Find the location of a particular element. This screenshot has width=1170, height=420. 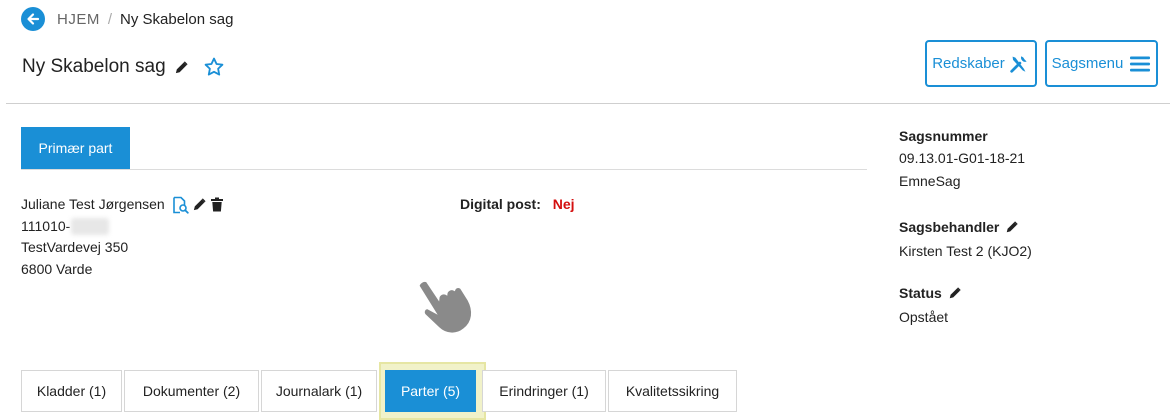

tab-erindringer: Erindringer (1) is located at coordinates (544, 391).